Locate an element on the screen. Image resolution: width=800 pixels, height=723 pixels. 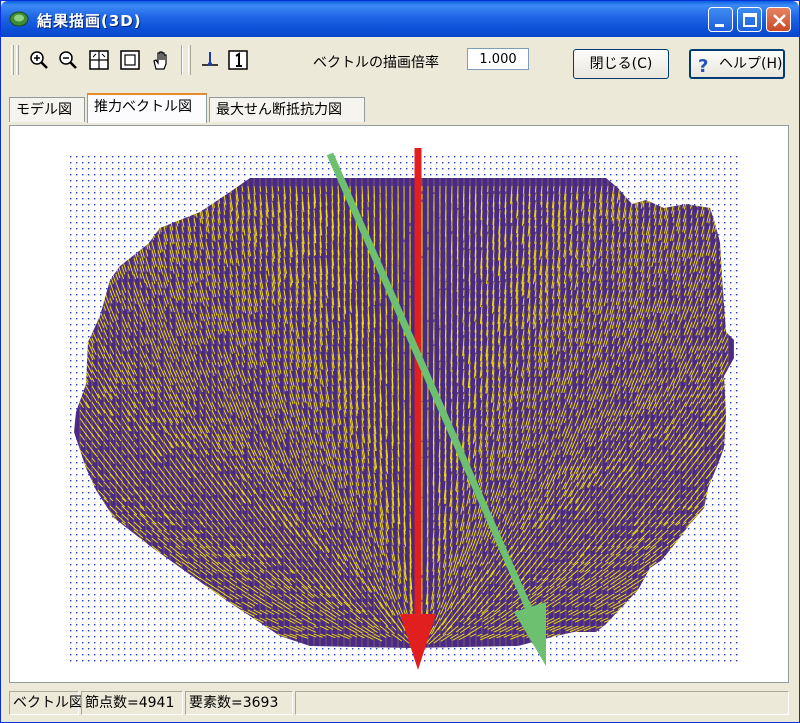
tab-model: モデル図 is located at coordinates (47, 109).